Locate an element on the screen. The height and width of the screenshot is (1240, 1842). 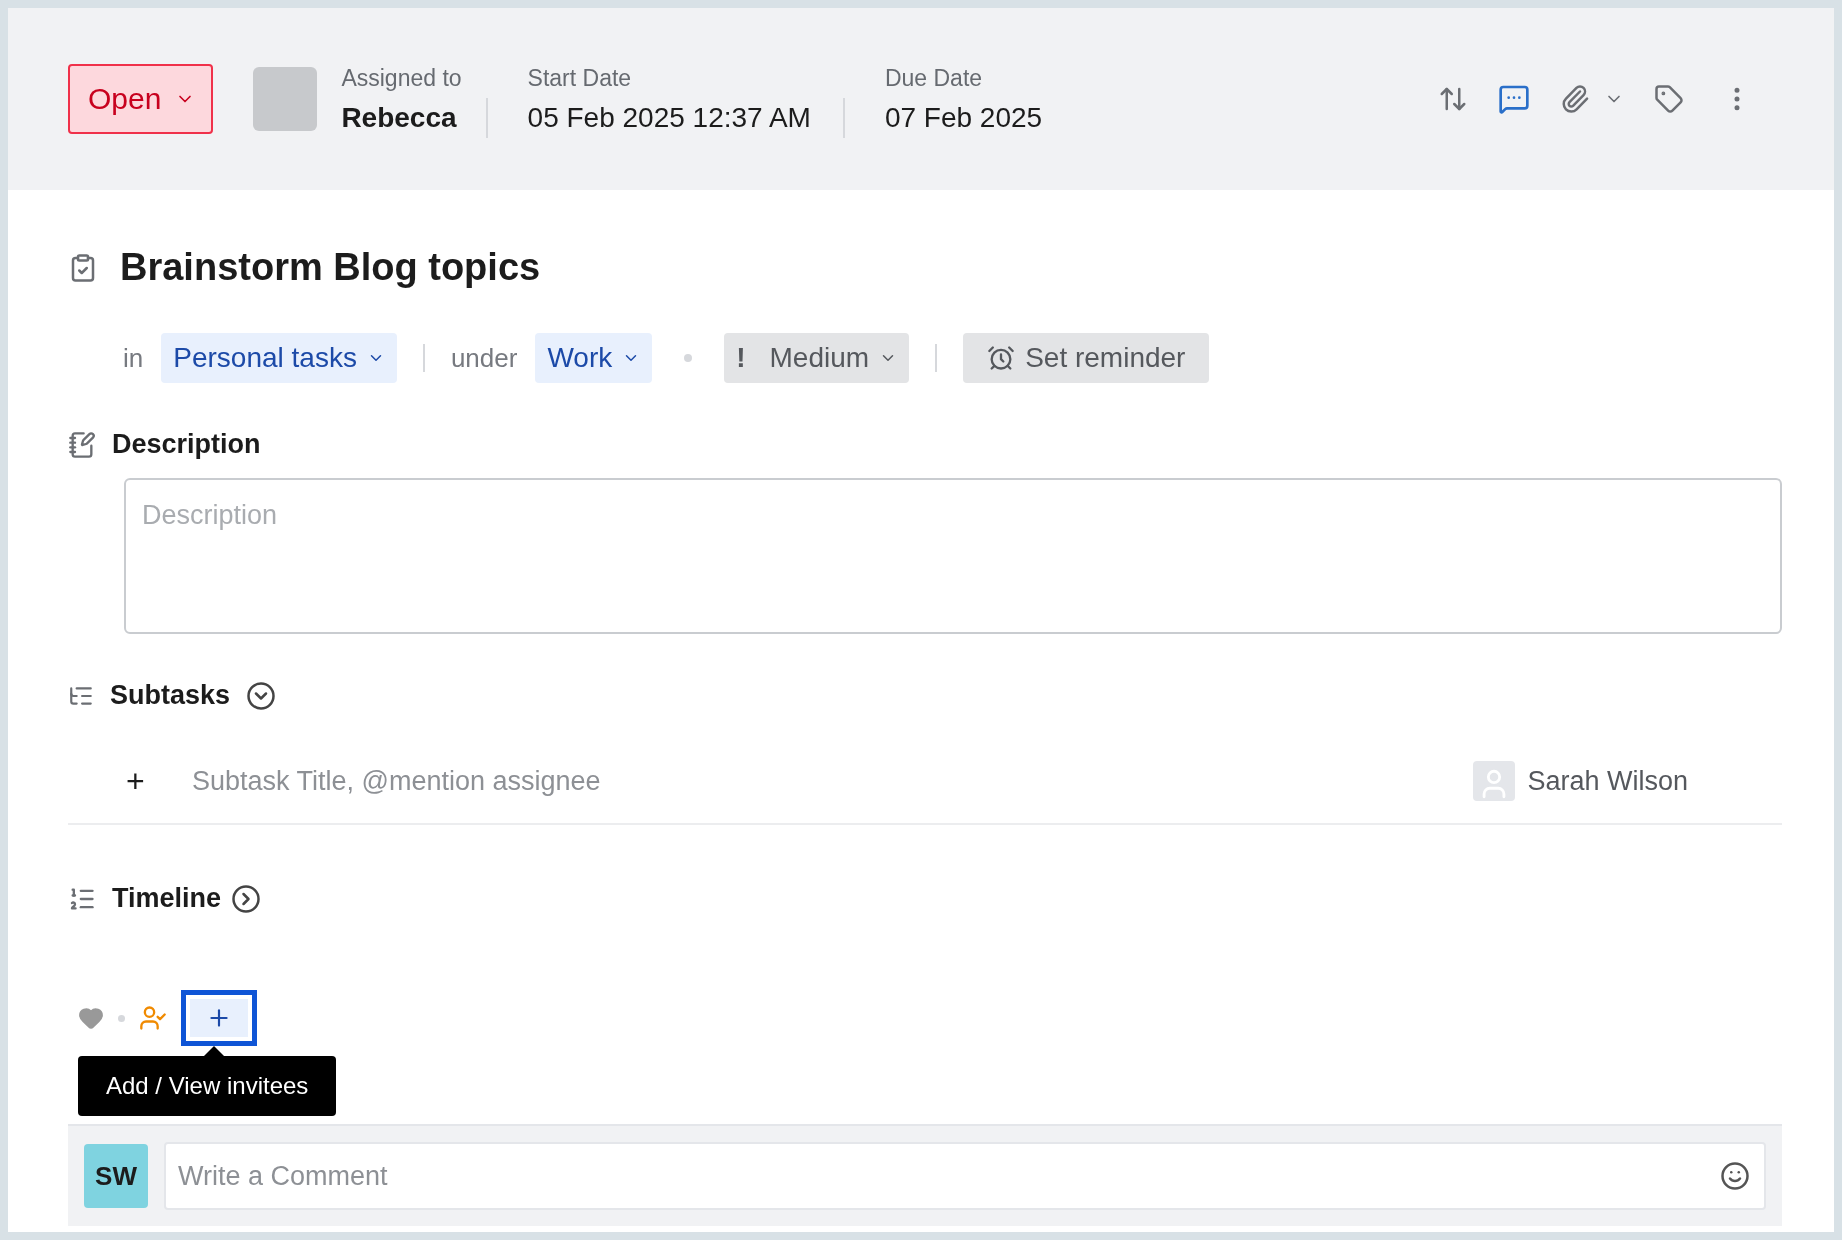
tooltip: Add / View invitees is located at coordinates (207, 1086).